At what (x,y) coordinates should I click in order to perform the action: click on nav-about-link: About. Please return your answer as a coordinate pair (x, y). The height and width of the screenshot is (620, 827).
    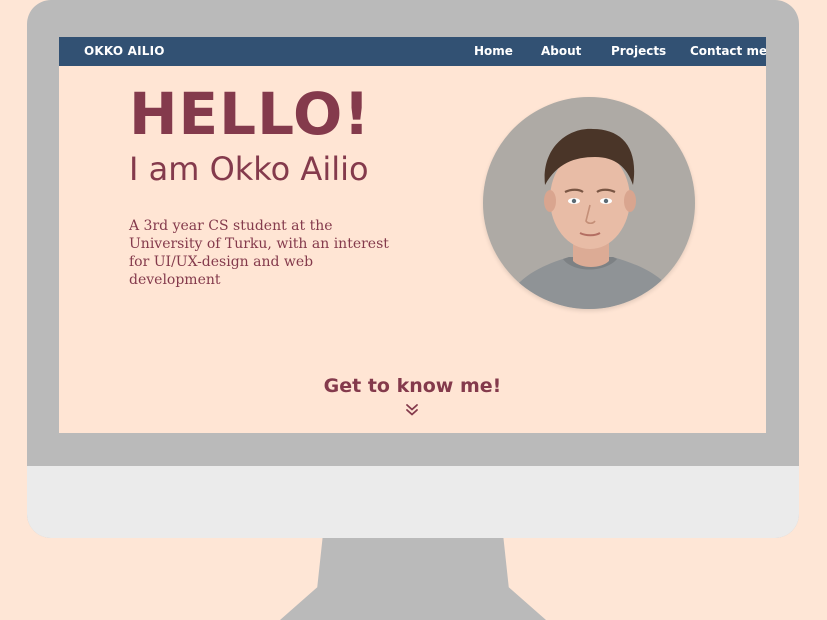
    Looking at the image, I should click on (561, 51).